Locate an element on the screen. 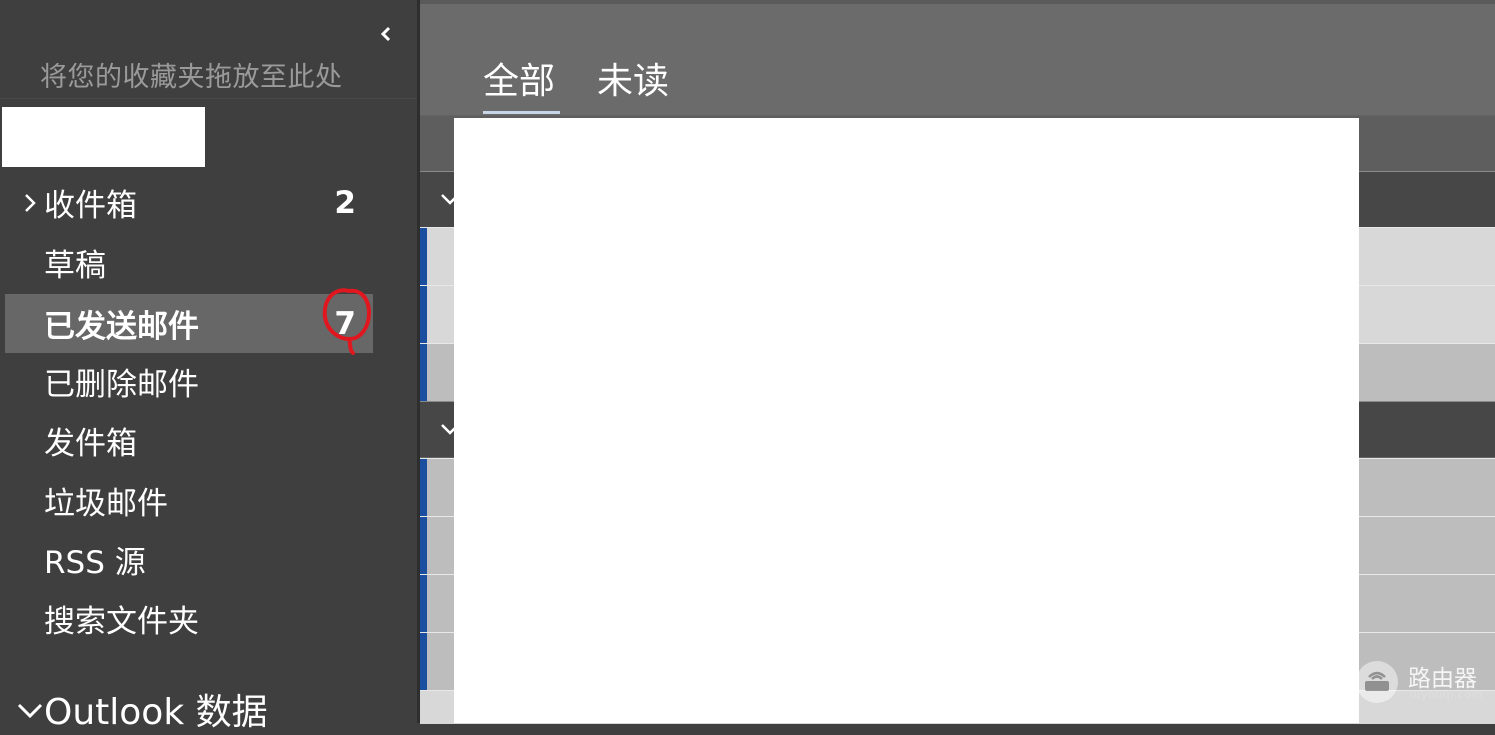 The image size is (1495, 735). unread-count: 2 is located at coordinates (345, 202).